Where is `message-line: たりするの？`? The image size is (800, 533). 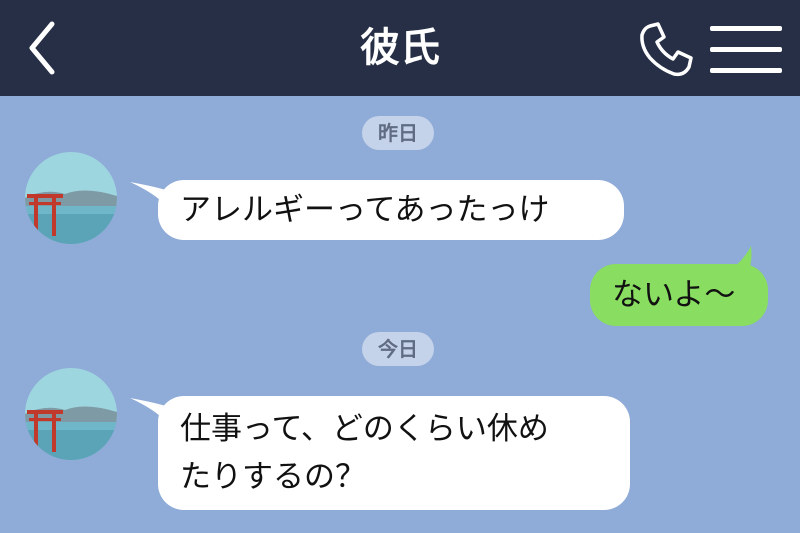 message-line: たりするの？ is located at coordinates (273, 477).